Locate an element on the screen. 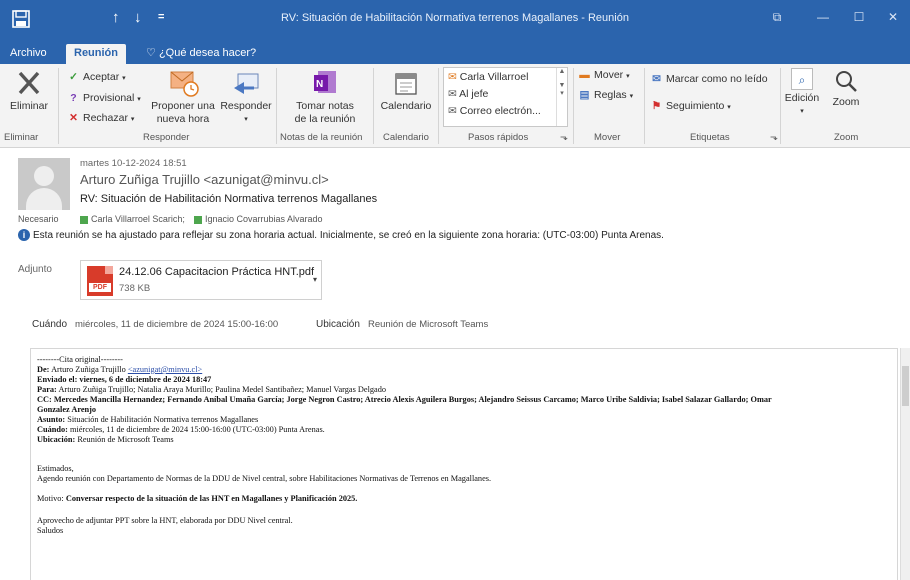  mark-unread-button: ✉ Marcar como no leído is located at coordinates (709, 79).